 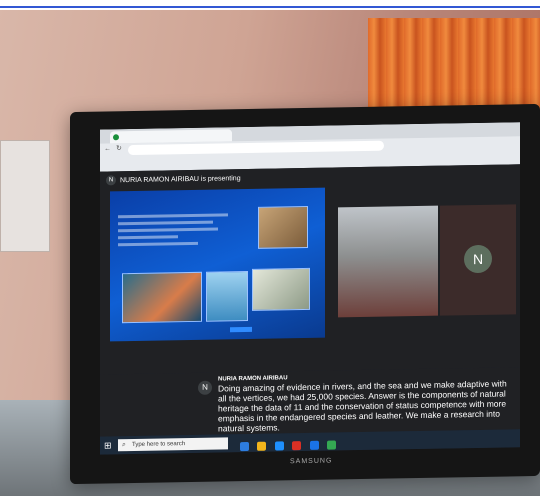 What do you see at coordinates (116, 137) in the screenshot?
I see `meet-icon` at bounding box center [116, 137].